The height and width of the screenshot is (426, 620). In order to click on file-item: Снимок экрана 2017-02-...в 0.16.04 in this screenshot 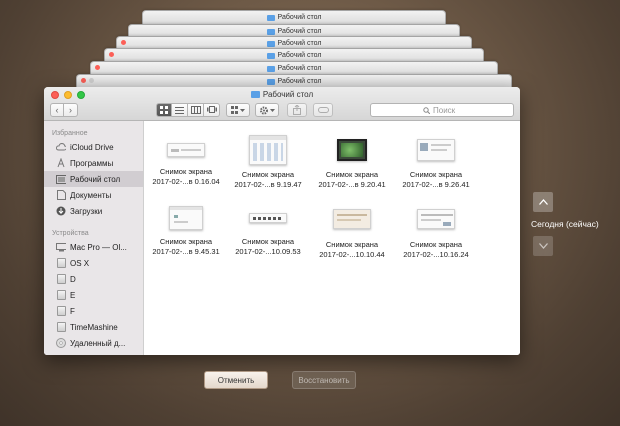, I will do `click(186, 161)`.